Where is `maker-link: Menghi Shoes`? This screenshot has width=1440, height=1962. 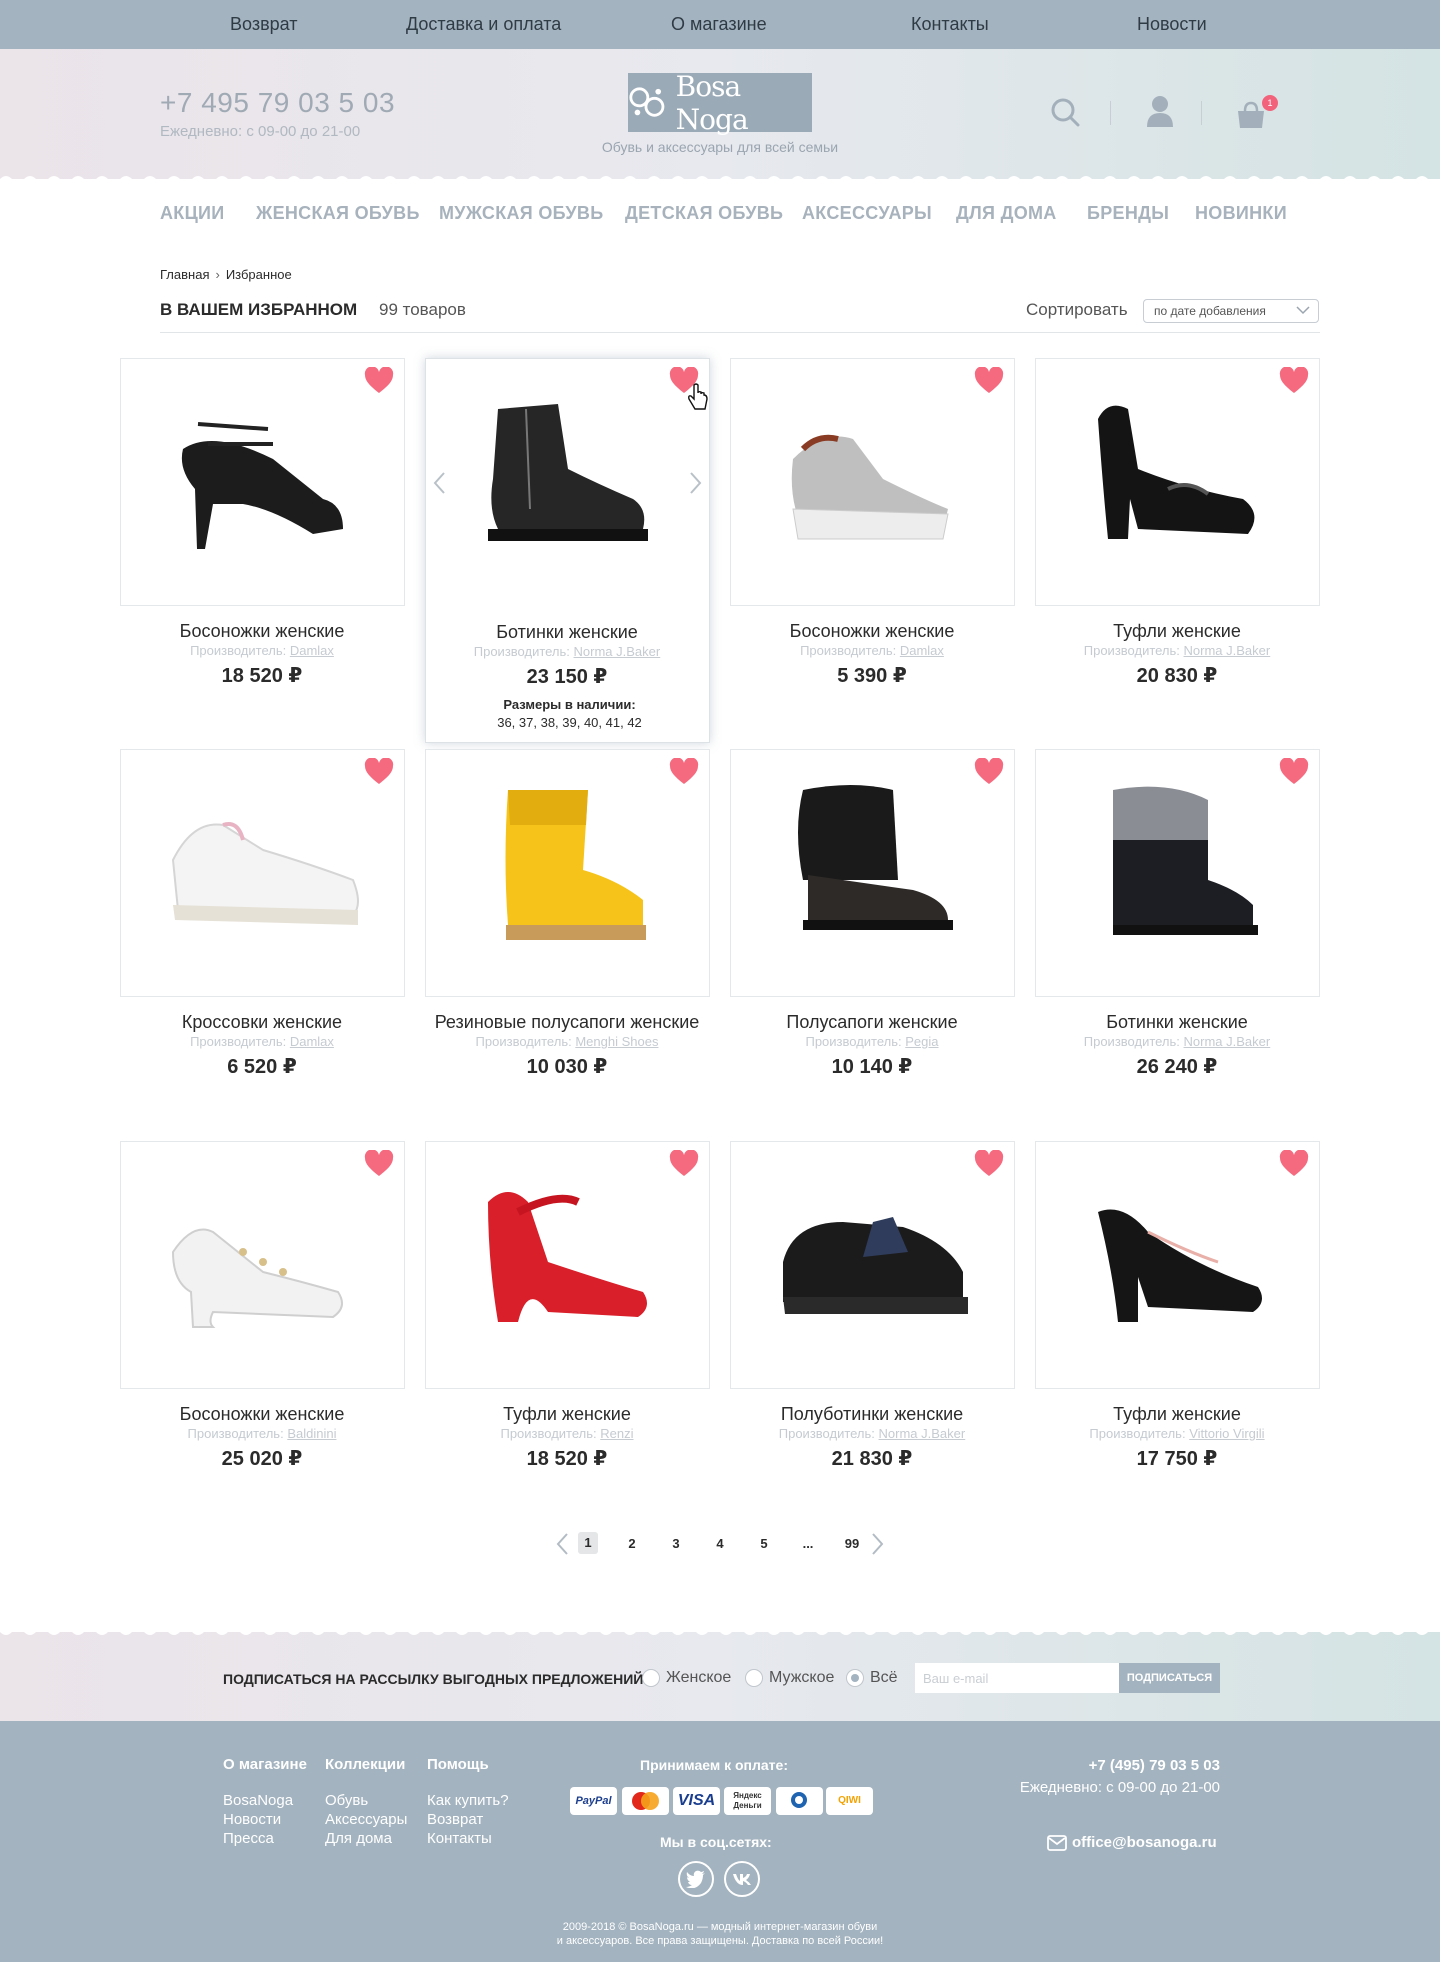 maker-link: Menghi Shoes is located at coordinates (616, 1041).